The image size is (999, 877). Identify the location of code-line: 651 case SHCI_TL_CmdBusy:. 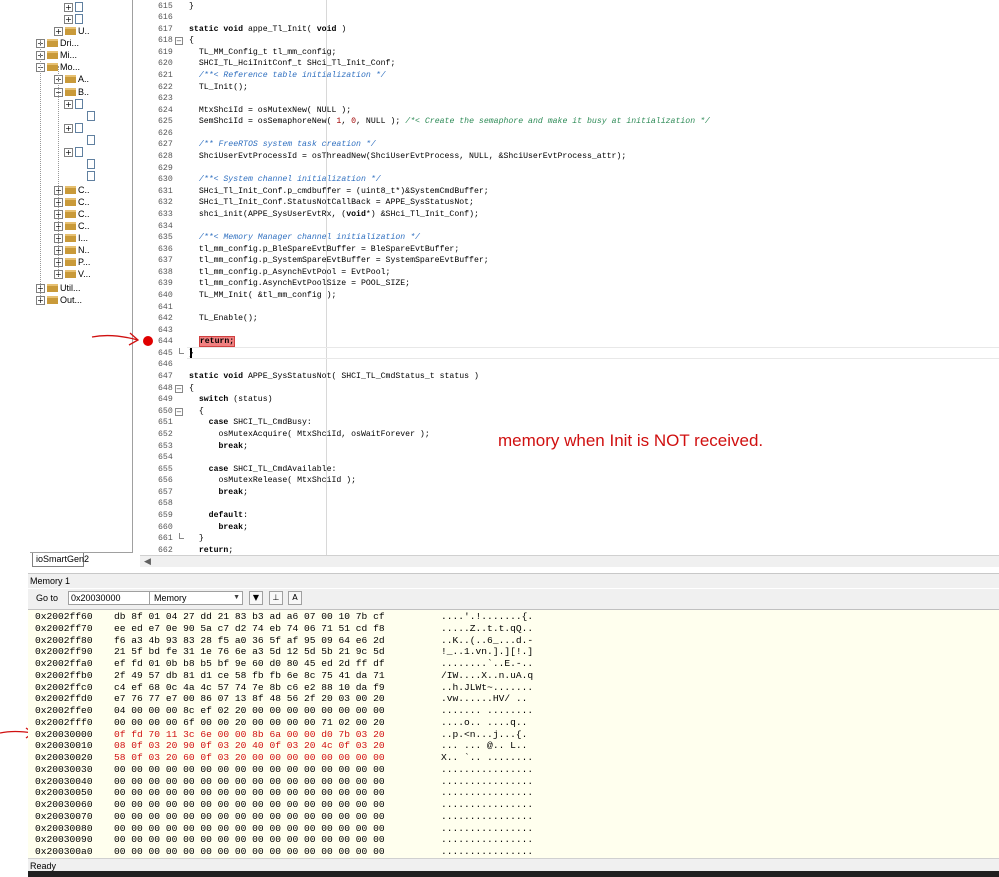
(569, 423).